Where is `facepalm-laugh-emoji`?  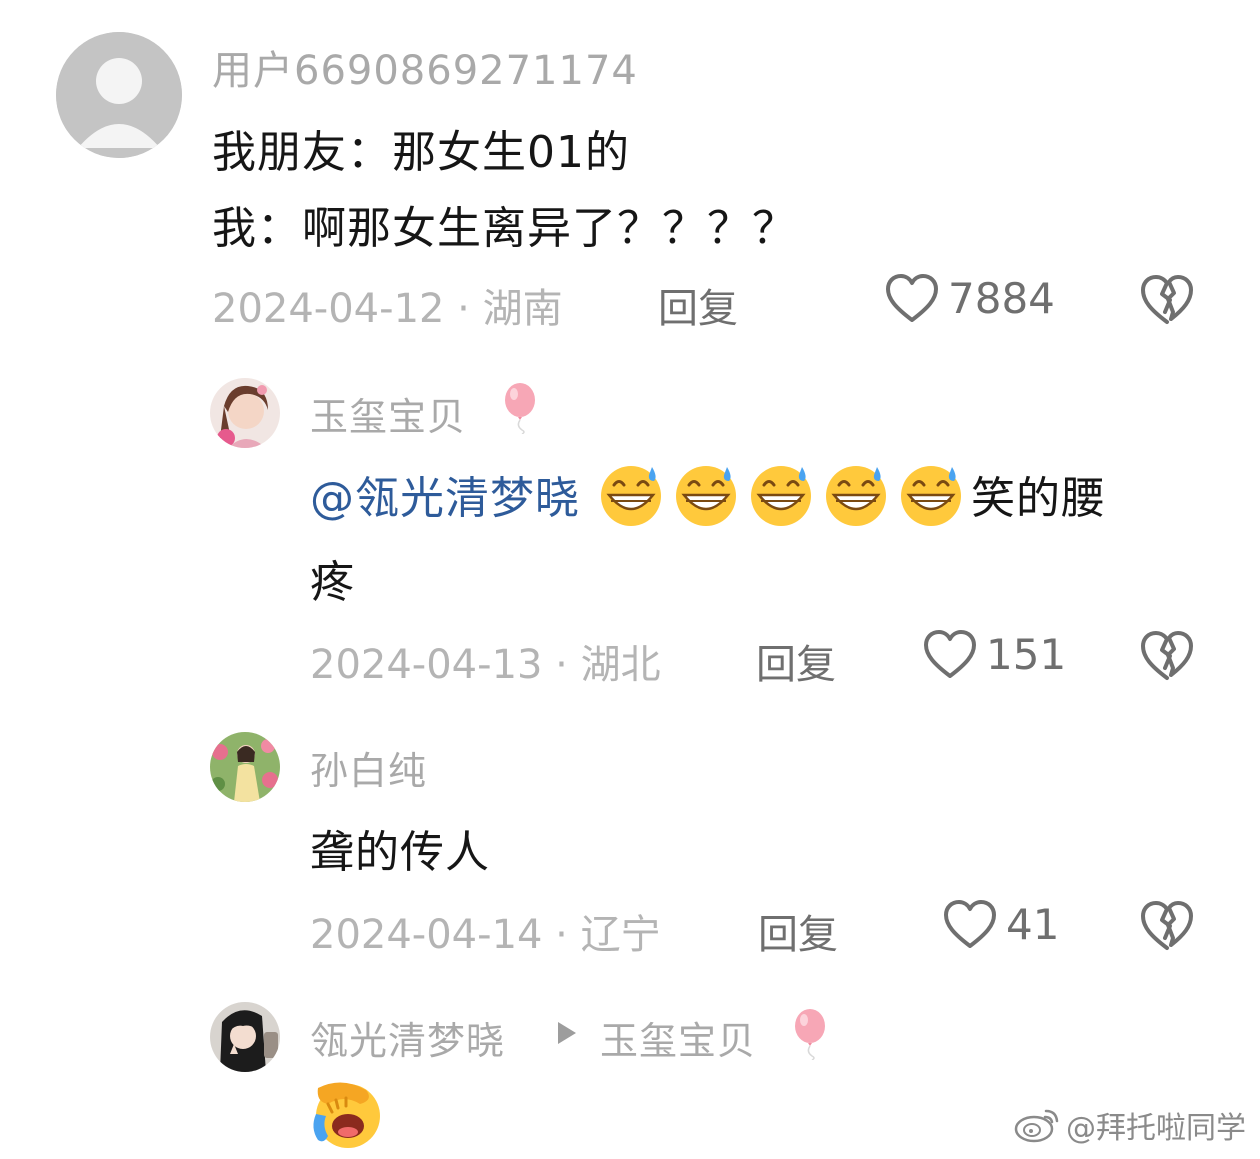
facepalm-laugh-emoji is located at coordinates (346, 1115).